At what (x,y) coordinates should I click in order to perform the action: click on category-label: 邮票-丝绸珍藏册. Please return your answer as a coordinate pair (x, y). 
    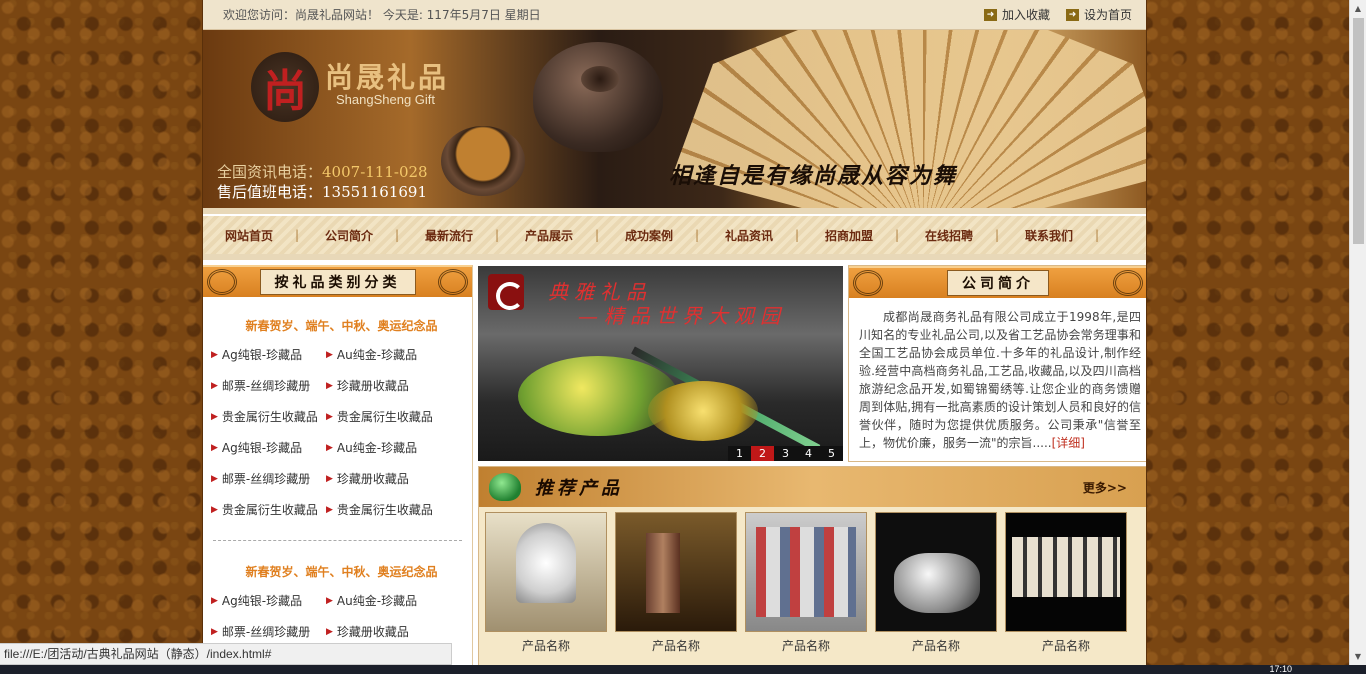
    Looking at the image, I should click on (266, 632).